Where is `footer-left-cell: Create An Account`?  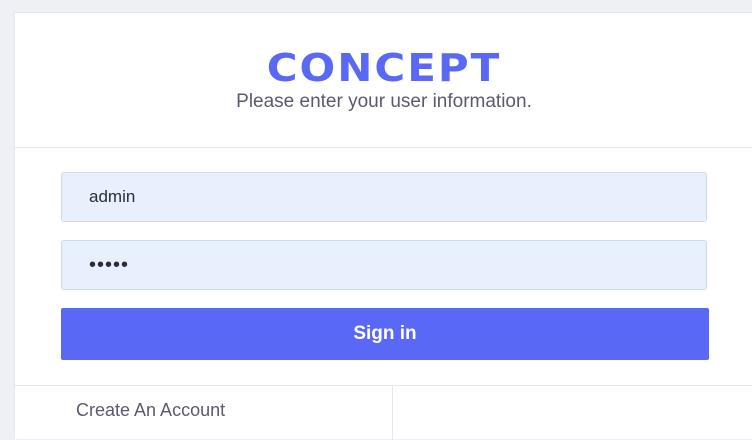
footer-left-cell: Create An Account is located at coordinates (204, 413).